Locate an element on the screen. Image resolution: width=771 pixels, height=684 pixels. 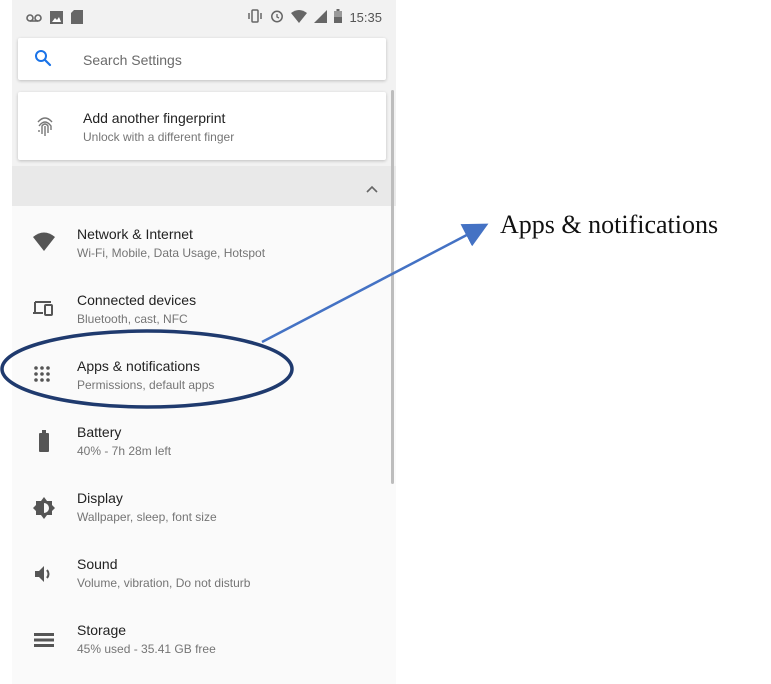
item-title: Network & Internet is located at coordinates (135, 234).